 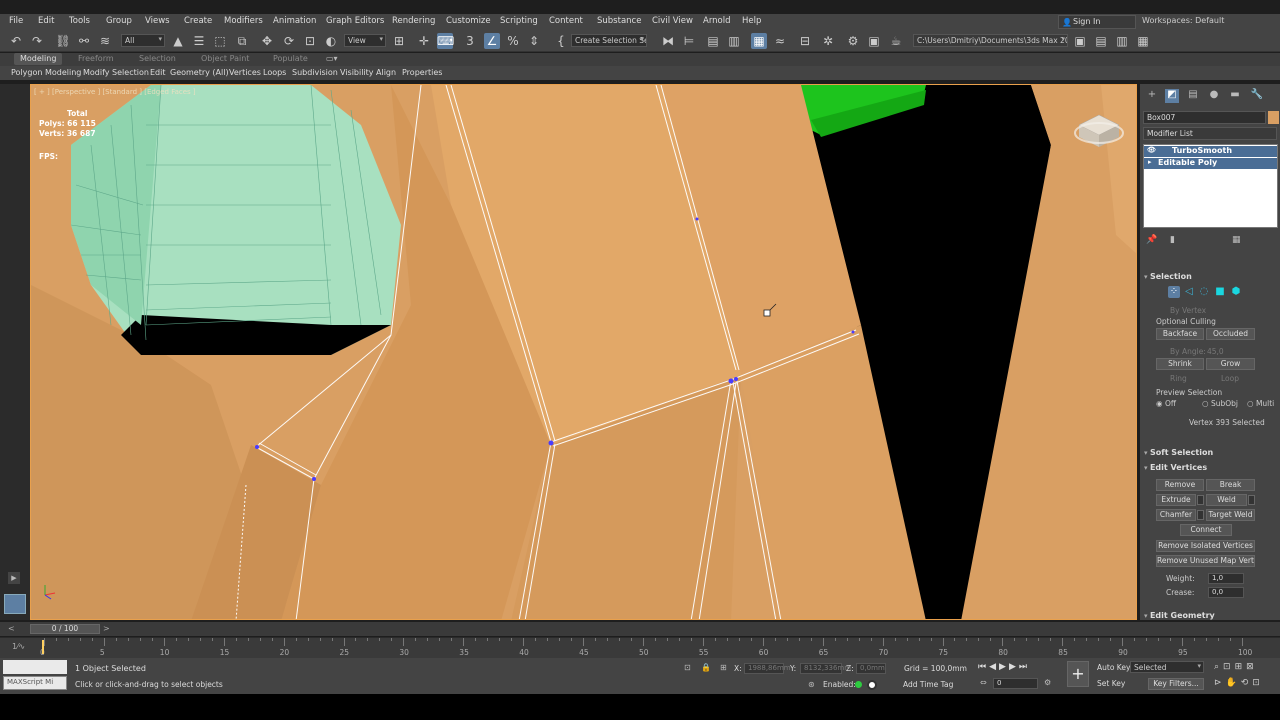 I want to click on menu-rendering: Rendering, so click(x=413, y=21).